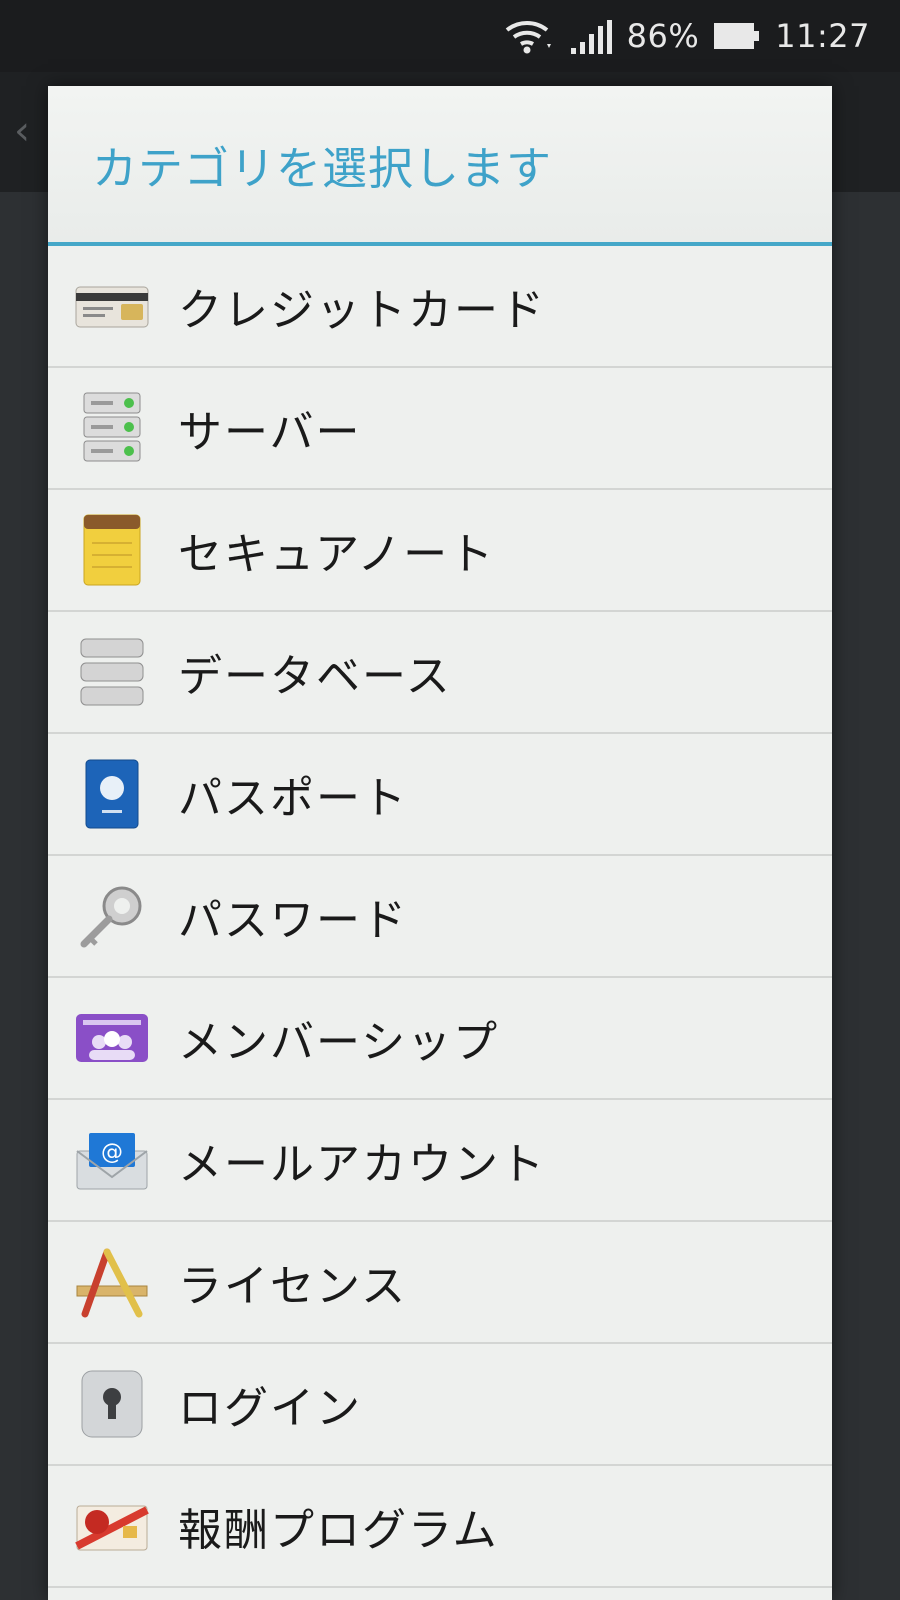 The width and height of the screenshot is (900, 1600). Describe the element at coordinates (315, 676) in the screenshot. I see `list-item-label: データベース` at that location.